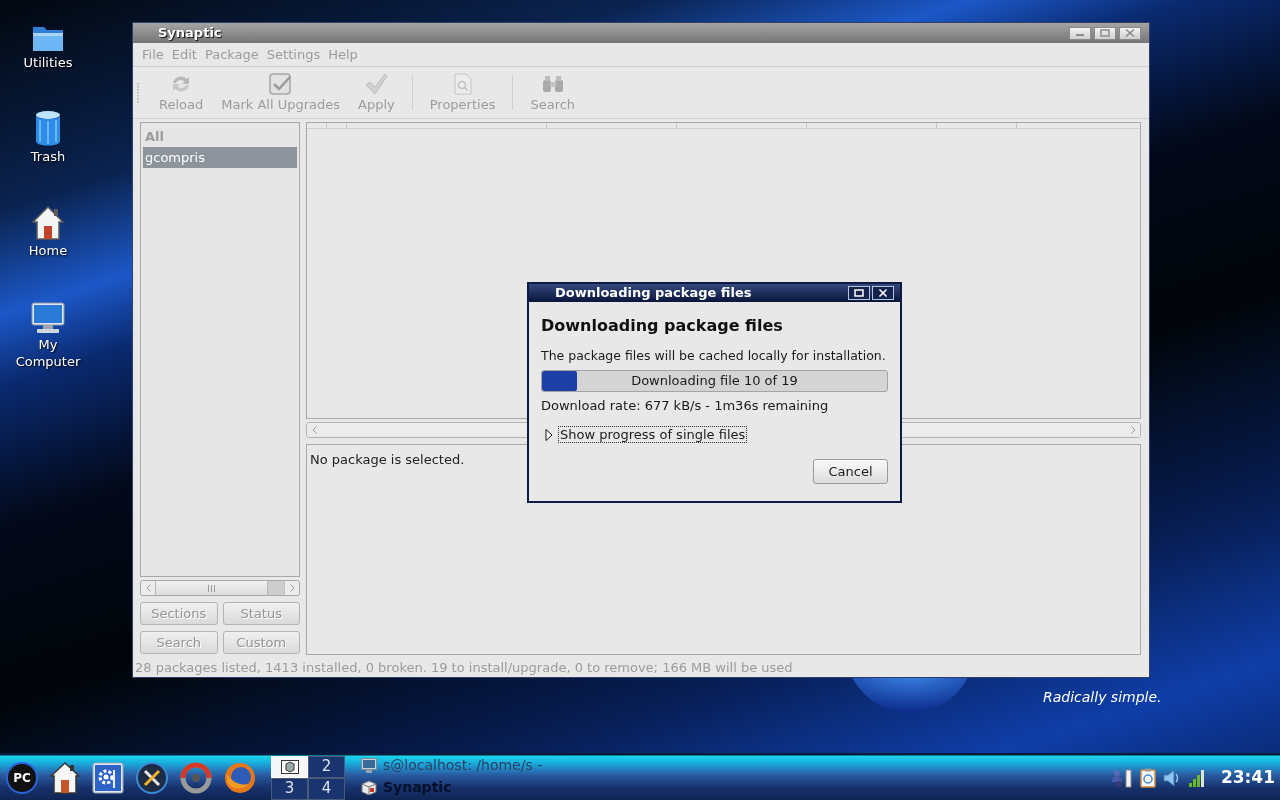 The image size is (1280, 800). I want to click on tagline-text: Radically simple., so click(1102, 697).